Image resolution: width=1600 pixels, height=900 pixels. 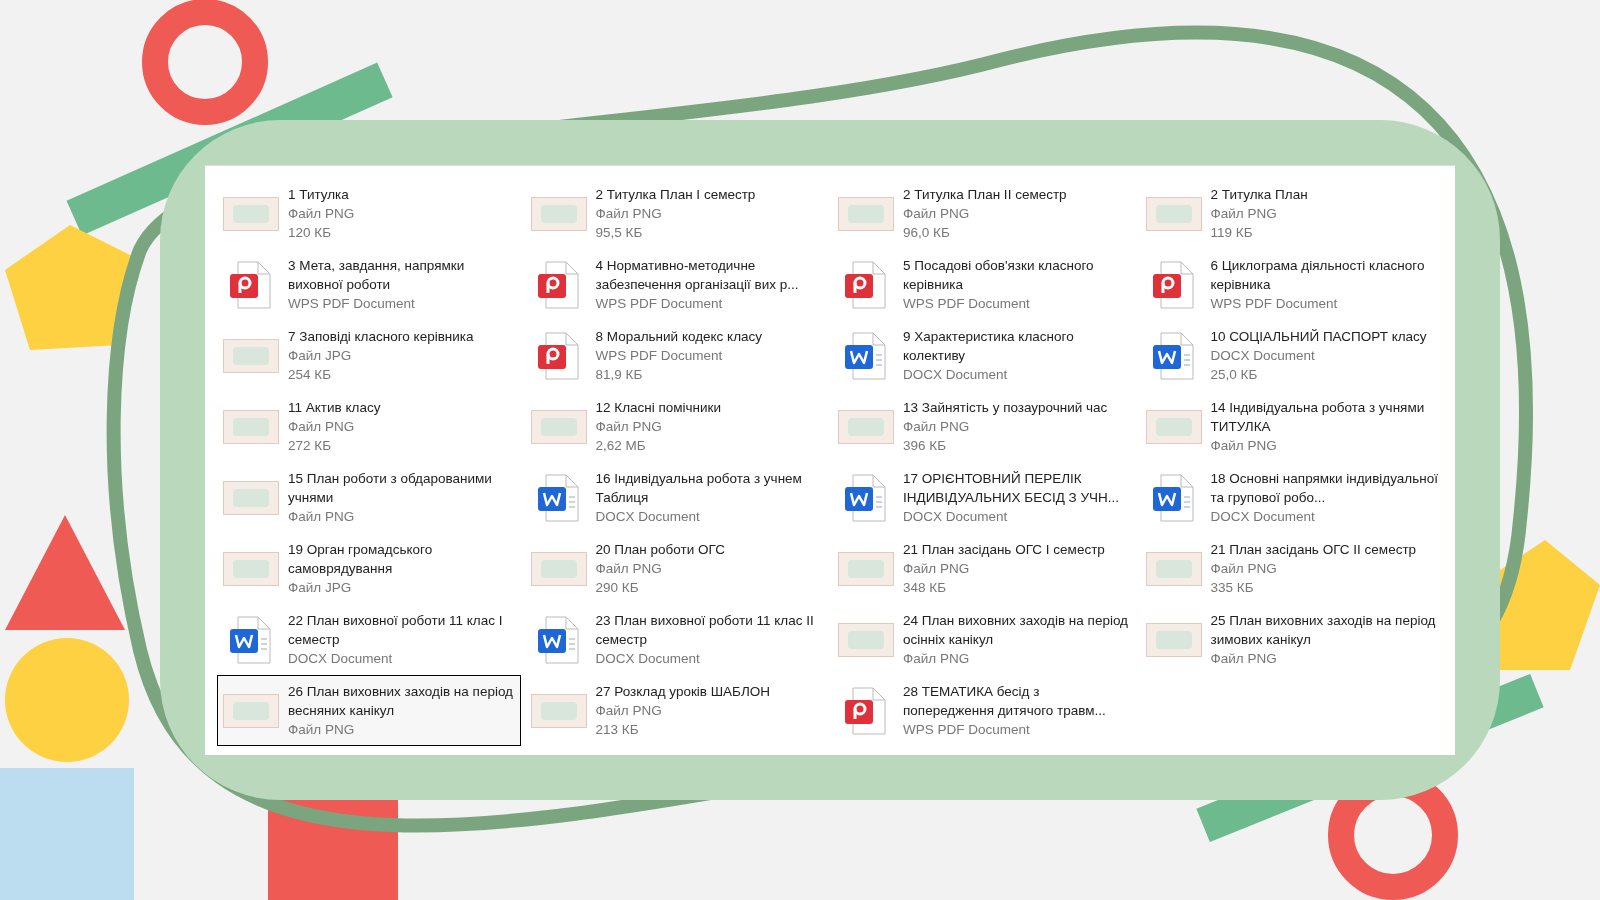 What do you see at coordinates (1318, 337) in the screenshot?
I see `file-name: 10 СОЦІАЛЬНИЙ ПАСПОРТ класу` at bounding box center [1318, 337].